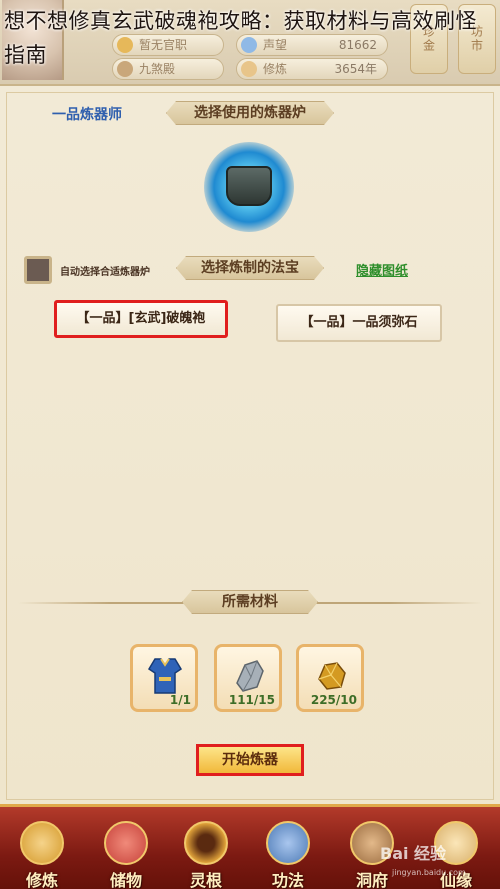 The width and height of the screenshot is (500, 889). Describe the element at coordinates (288, 843) in the screenshot. I see `scroll-icon` at that location.